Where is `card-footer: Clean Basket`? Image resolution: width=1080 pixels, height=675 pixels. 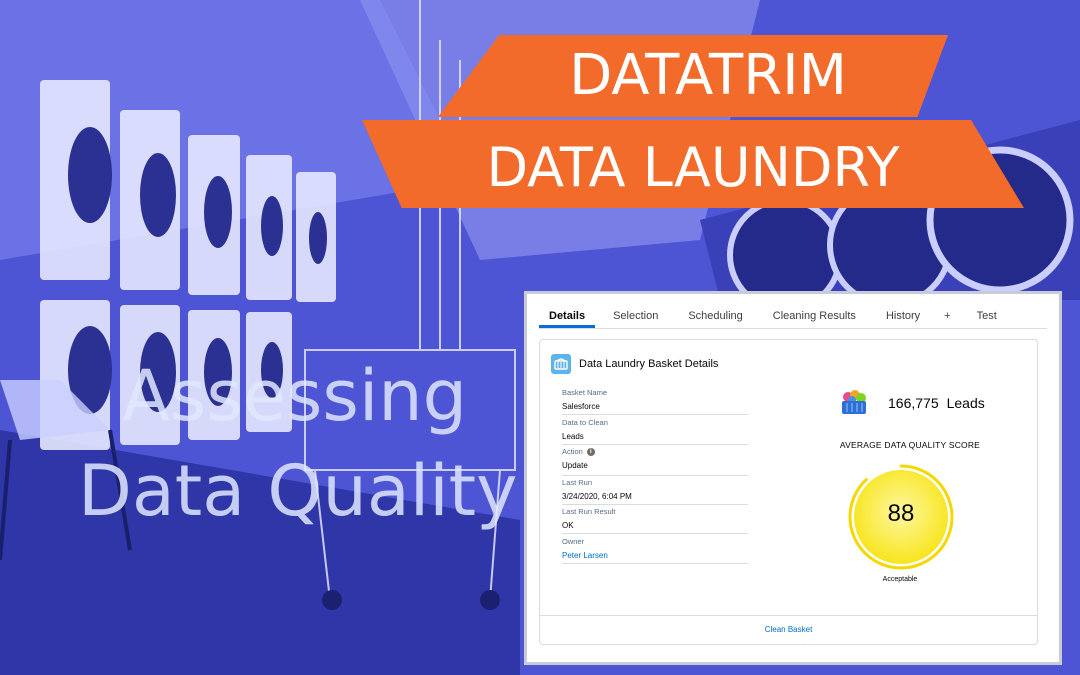 card-footer: Clean Basket is located at coordinates (788, 629).